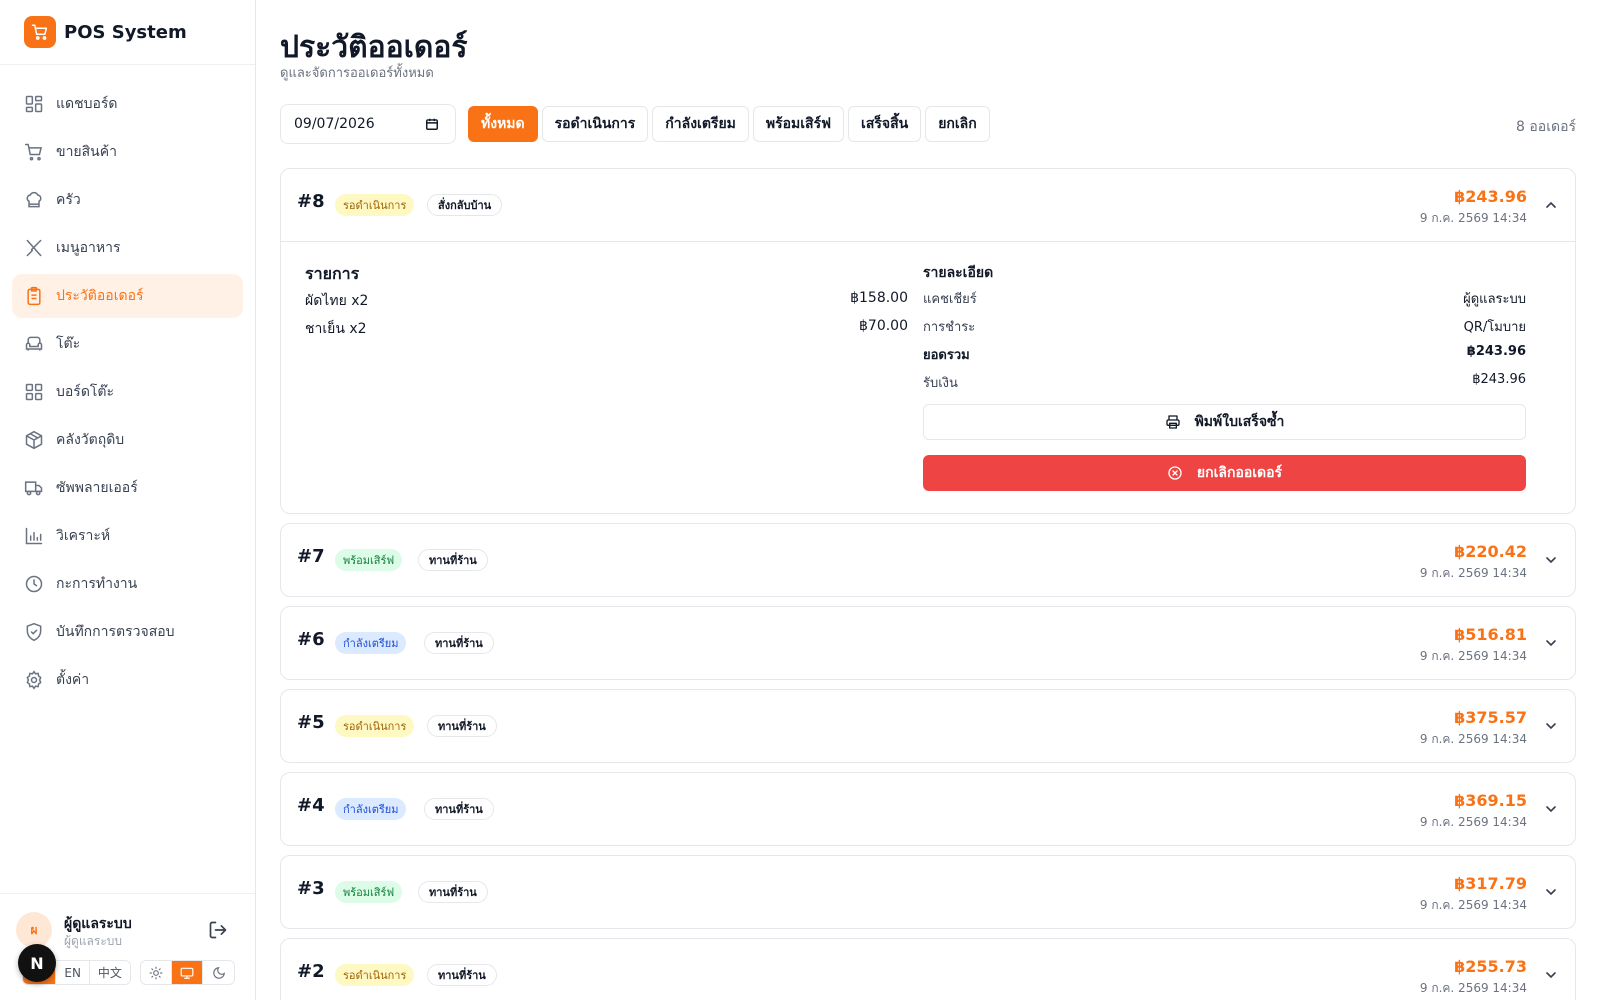 The width and height of the screenshot is (1600, 1000). Describe the element at coordinates (127, 344) in the screenshot. I see `sidebar-item-tables: โต๊ะ` at that location.